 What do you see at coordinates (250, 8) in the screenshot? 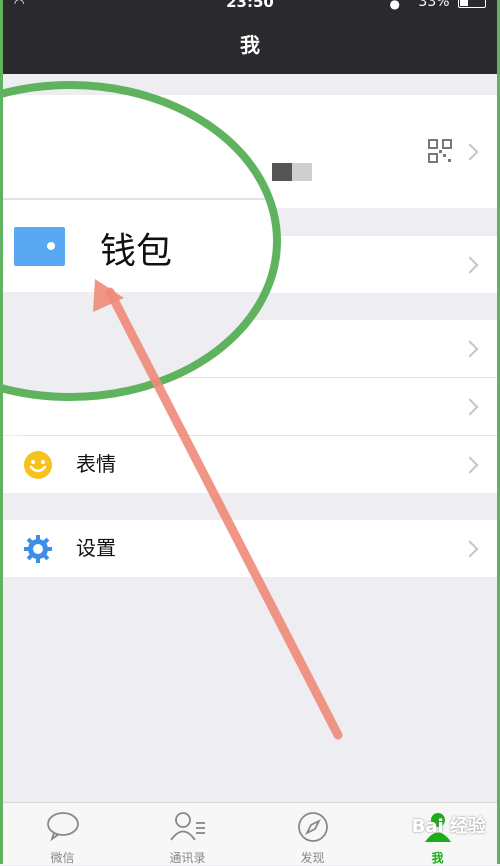
I see `status-bar: ◠ 23:50 ● 33%` at bounding box center [250, 8].